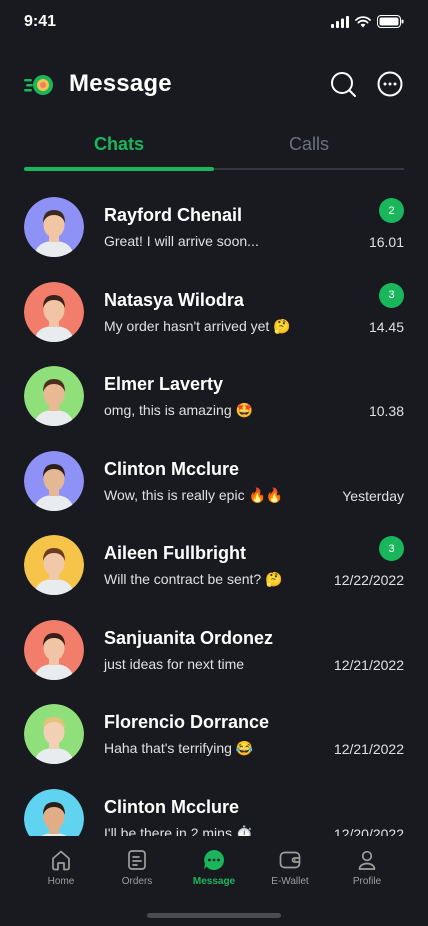 Image resolution: width=428 pixels, height=926 pixels. What do you see at coordinates (367, 881) in the screenshot?
I see `nav-profile-label: Profile` at bounding box center [367, 881].